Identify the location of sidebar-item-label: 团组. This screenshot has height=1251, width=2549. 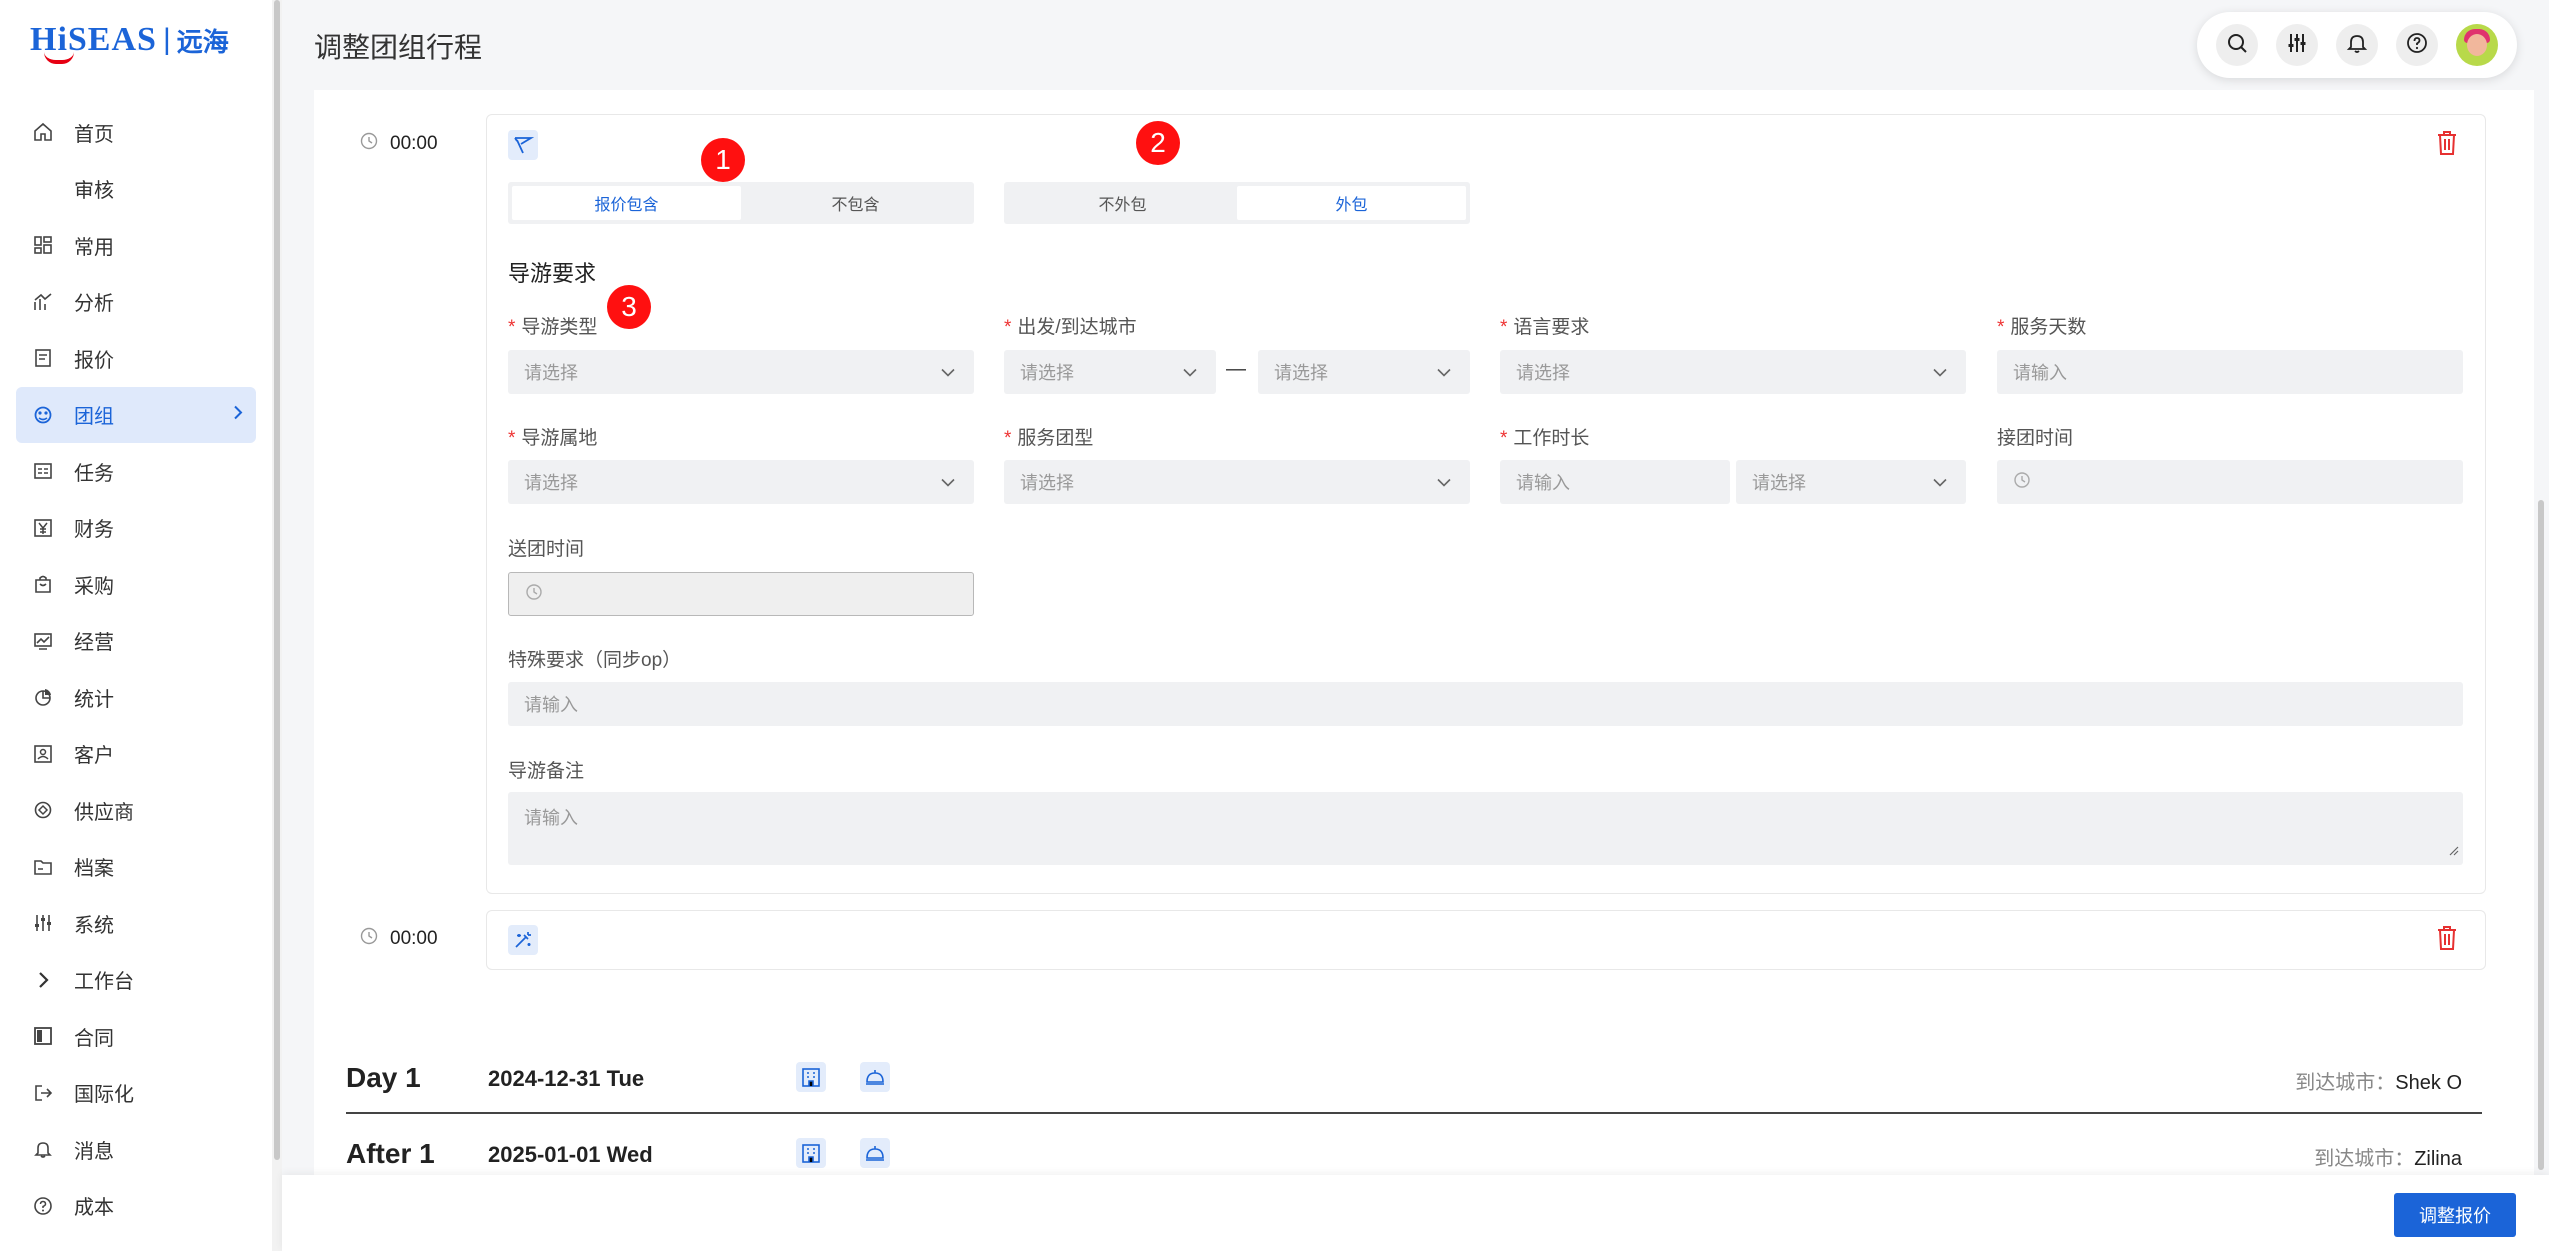
(94, 417).